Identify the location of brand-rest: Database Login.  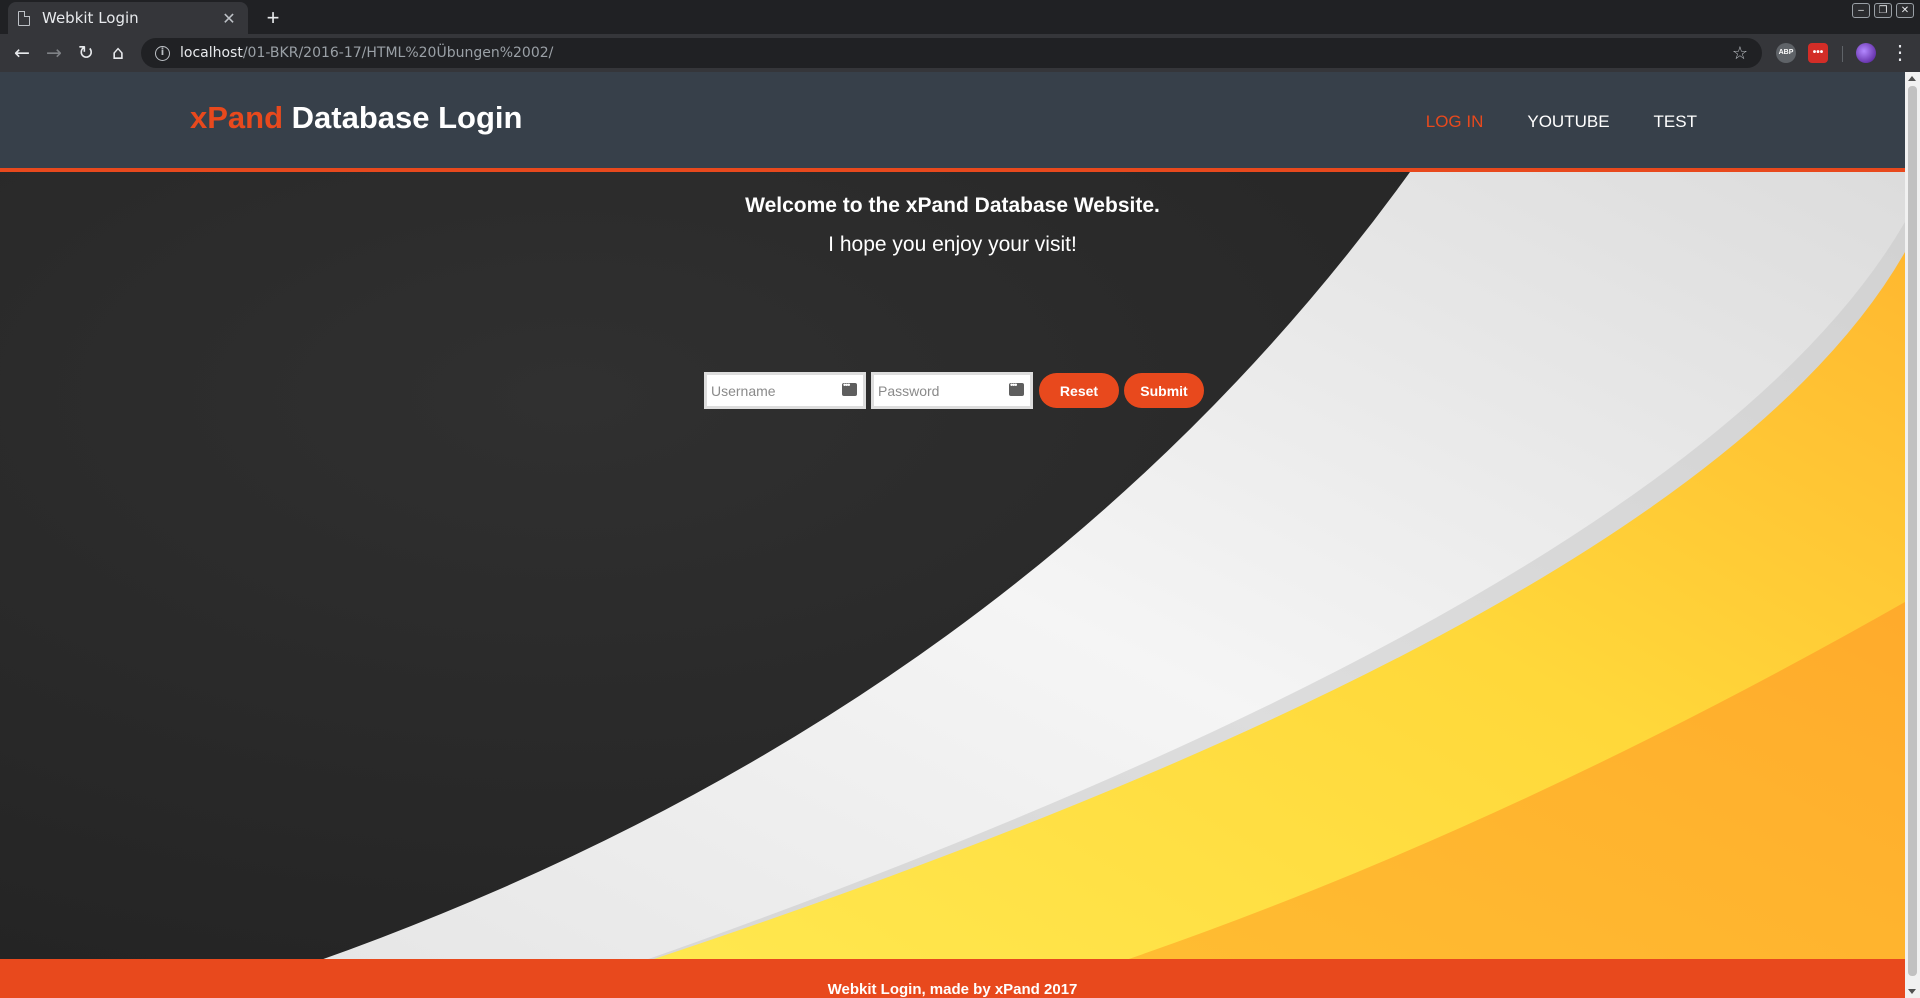
(403, 117).